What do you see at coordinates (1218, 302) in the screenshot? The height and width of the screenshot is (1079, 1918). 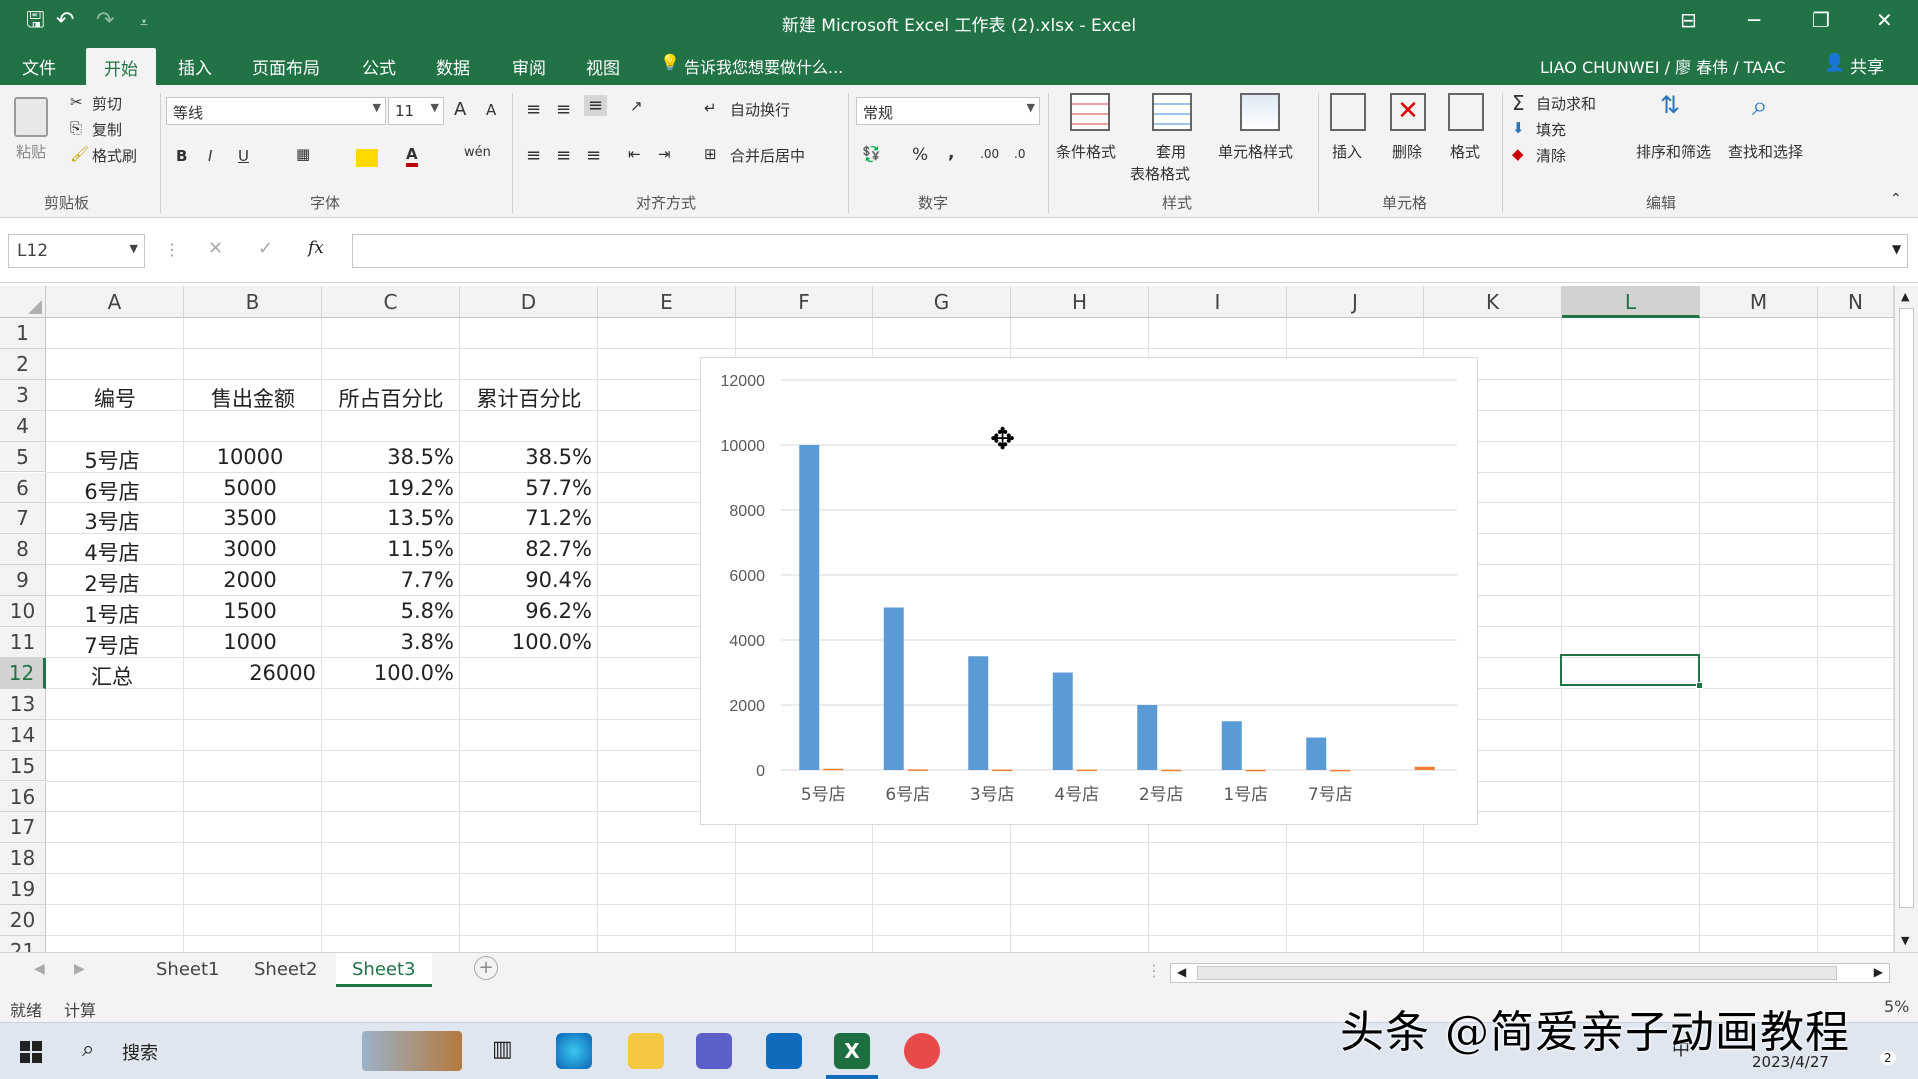 I see `column-header-i: I` at bounding box center [1218, 302].